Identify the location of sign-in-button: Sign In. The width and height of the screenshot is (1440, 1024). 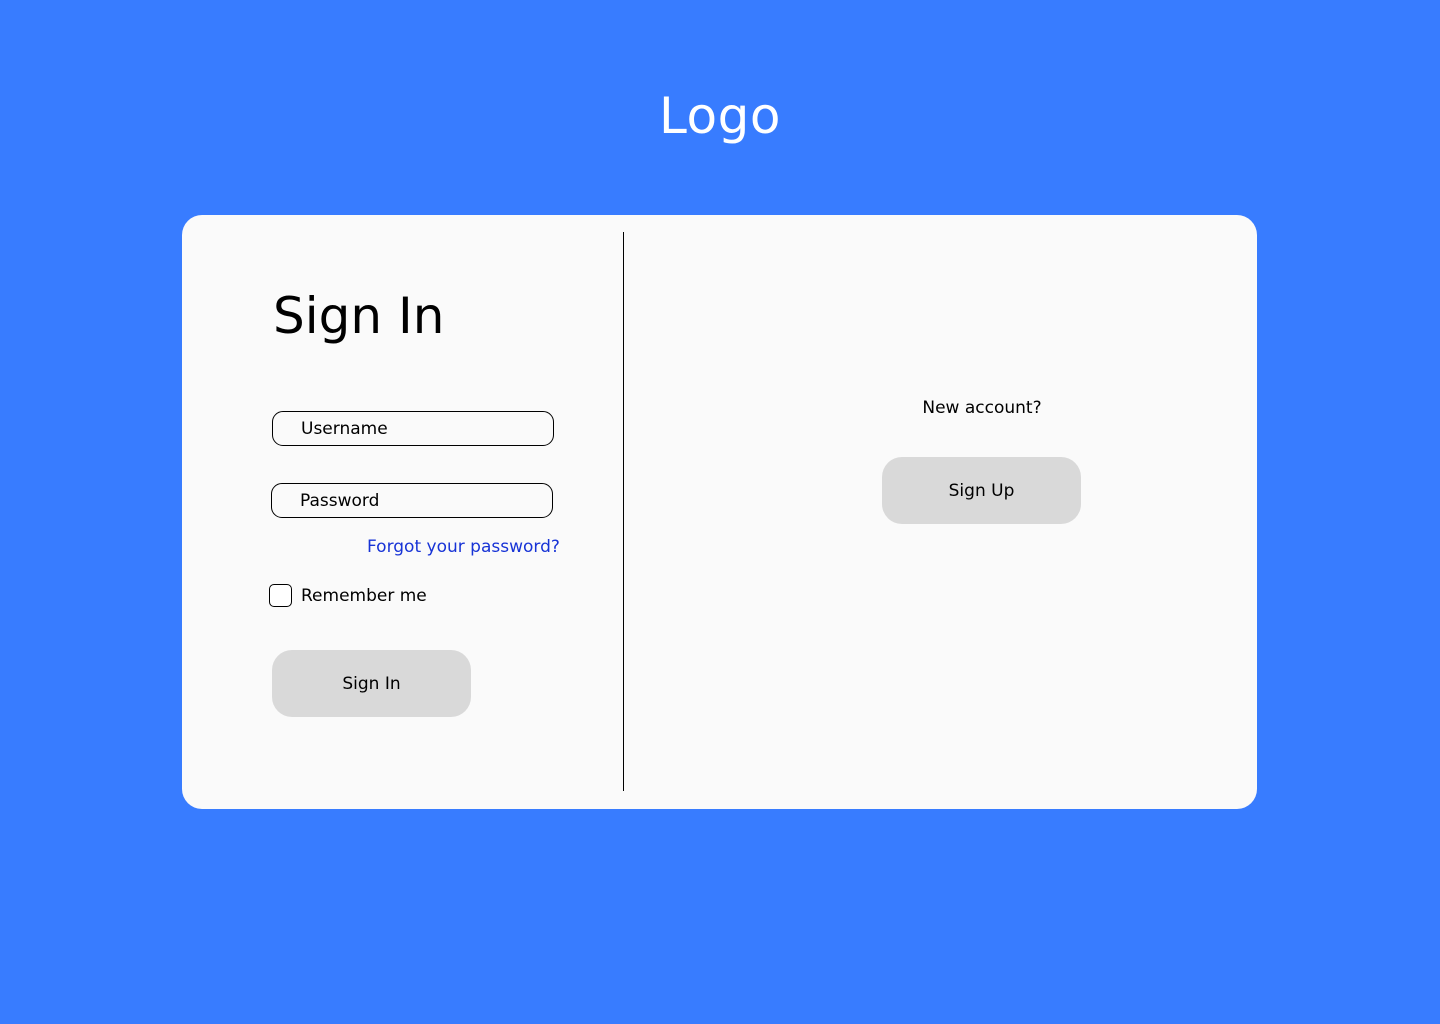
(371, 683).